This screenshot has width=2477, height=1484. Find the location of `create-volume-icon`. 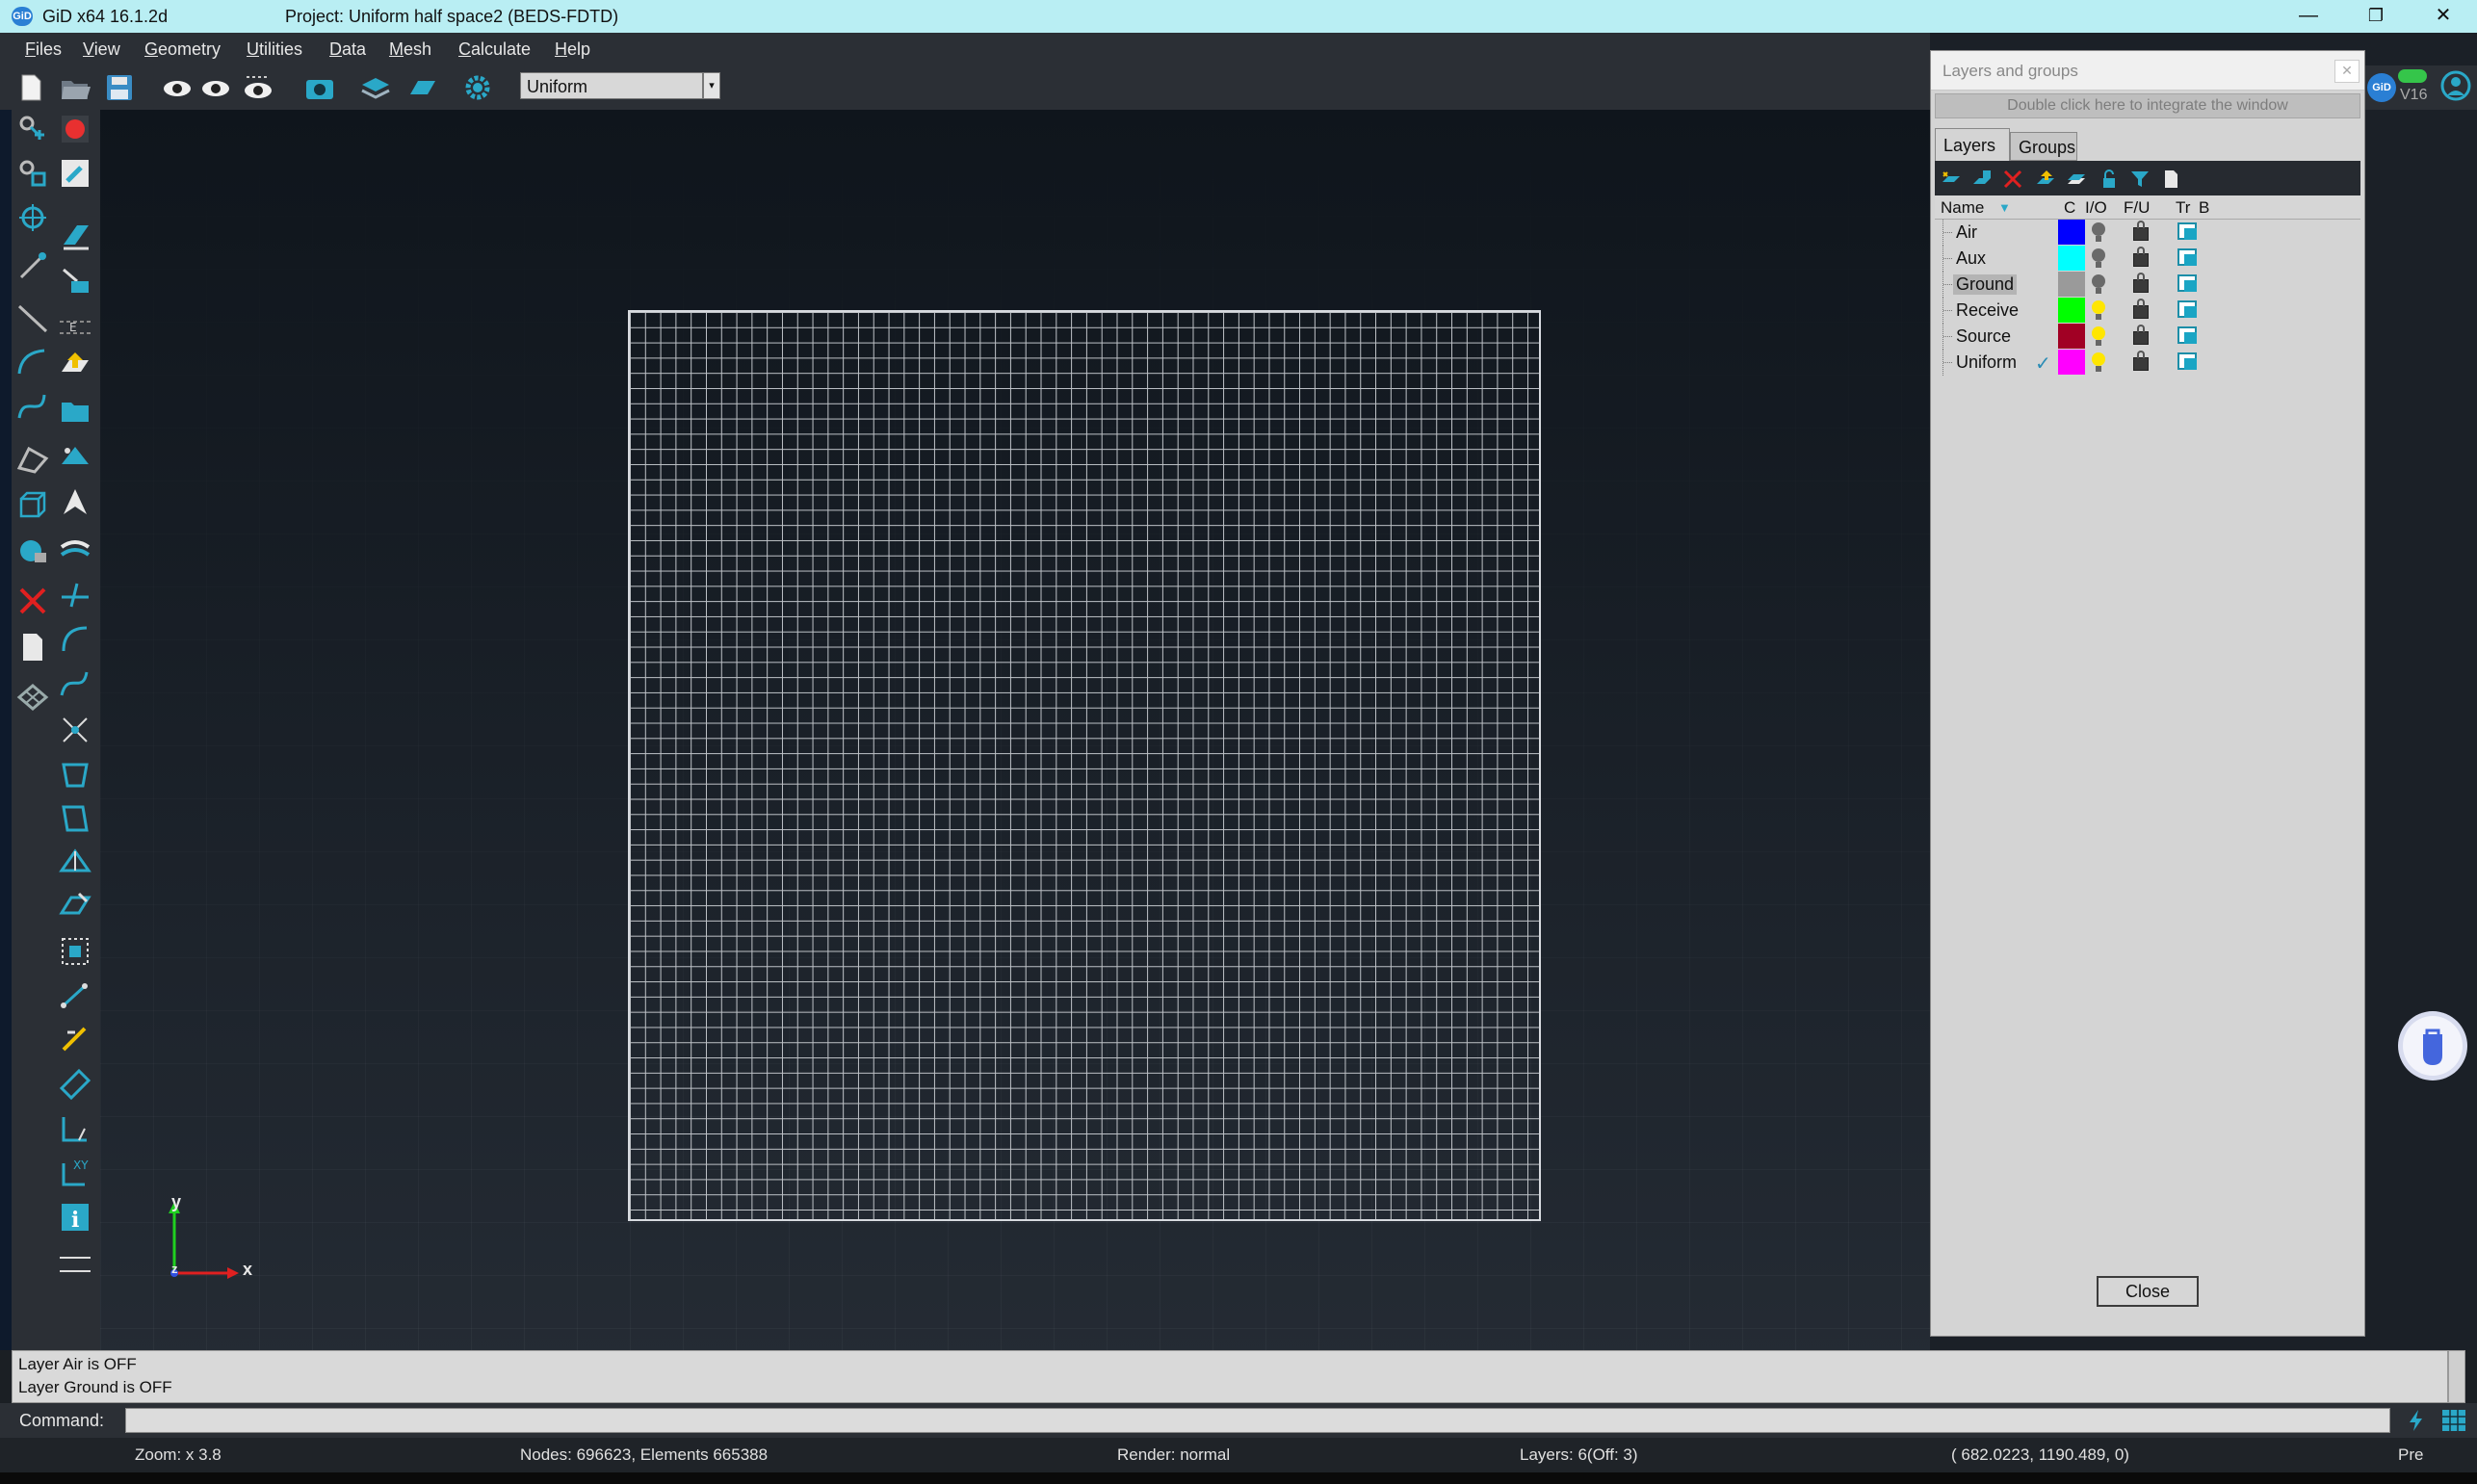

create-volume-icon is located at coordinates (32, 505).